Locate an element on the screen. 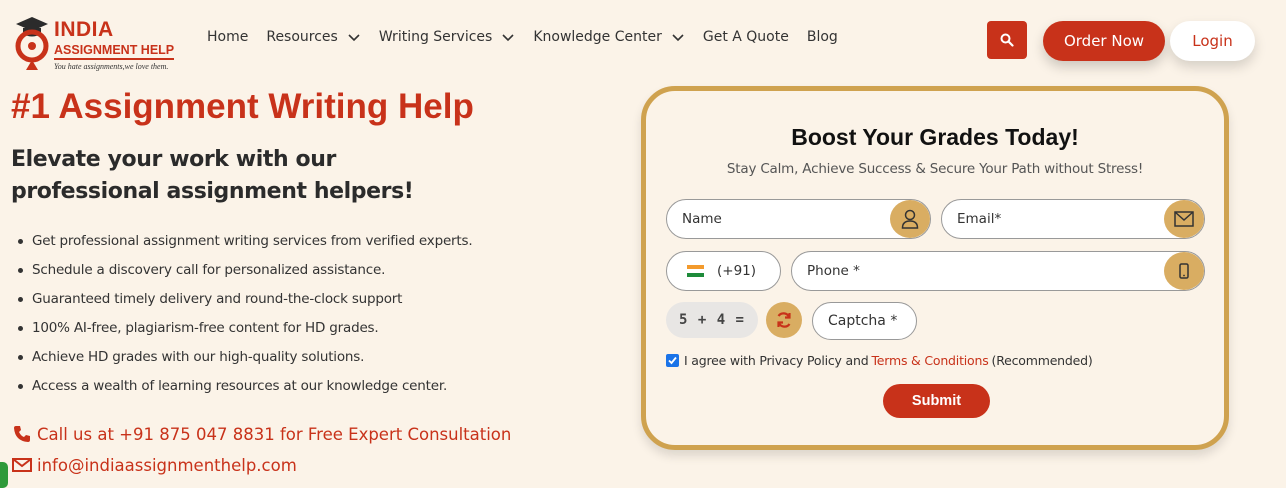  agree-suffix: (Recommended) is located at coordinates (1042, 360).